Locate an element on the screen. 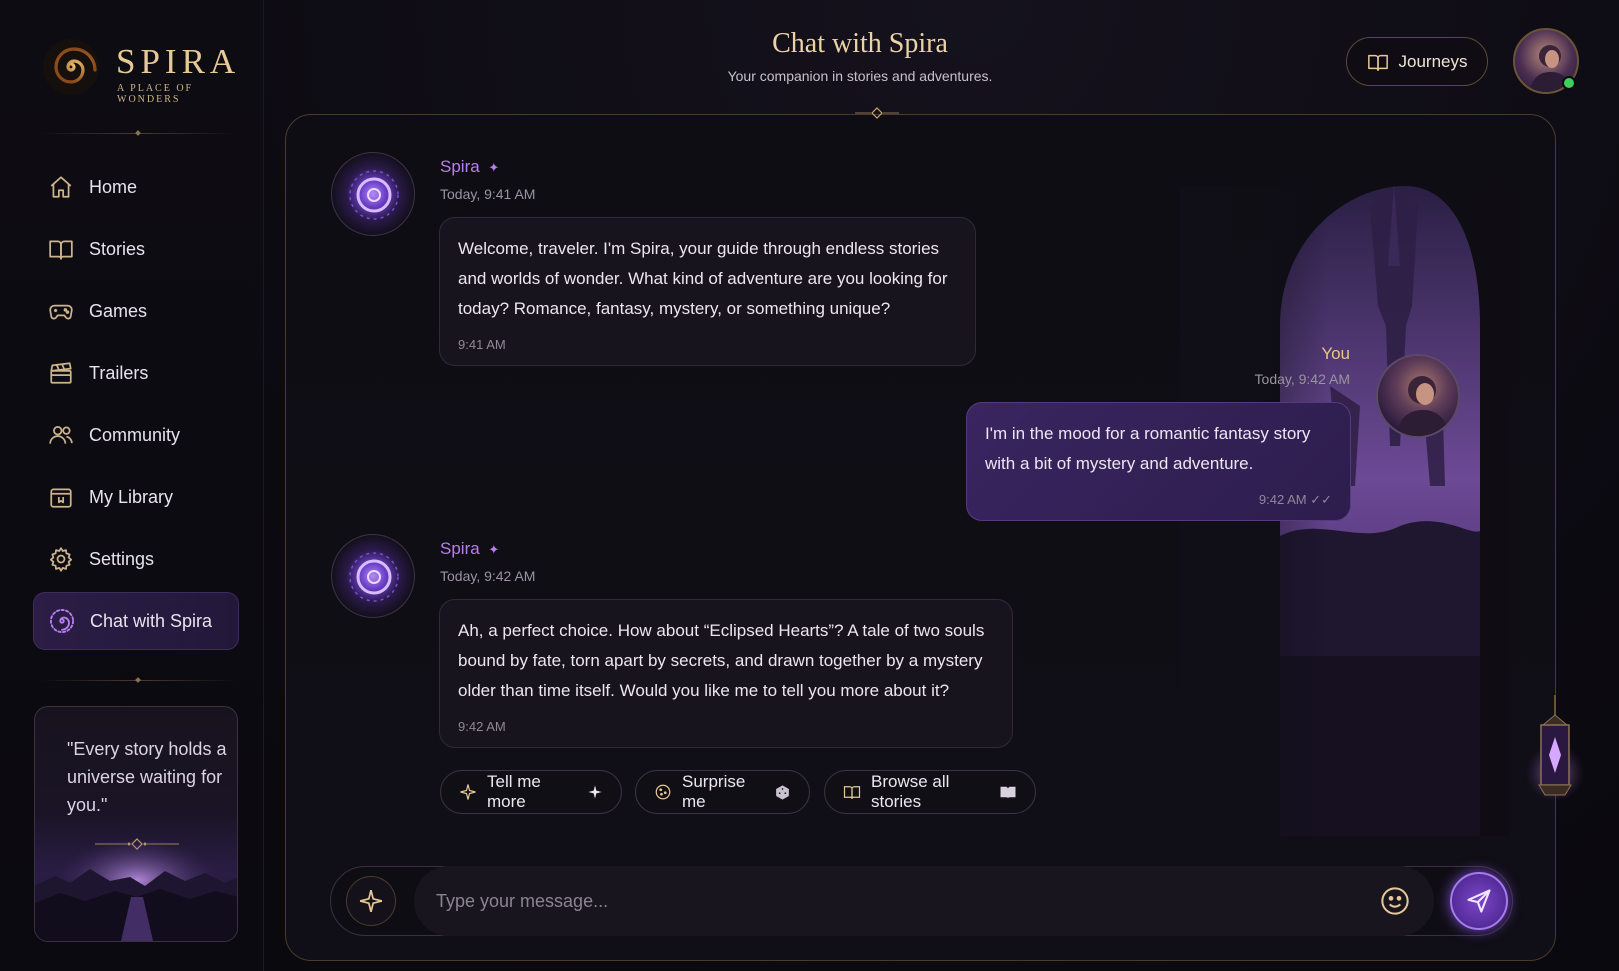  message-timestamp: Today, 9:41 AM is located at coordinates (488, 194).